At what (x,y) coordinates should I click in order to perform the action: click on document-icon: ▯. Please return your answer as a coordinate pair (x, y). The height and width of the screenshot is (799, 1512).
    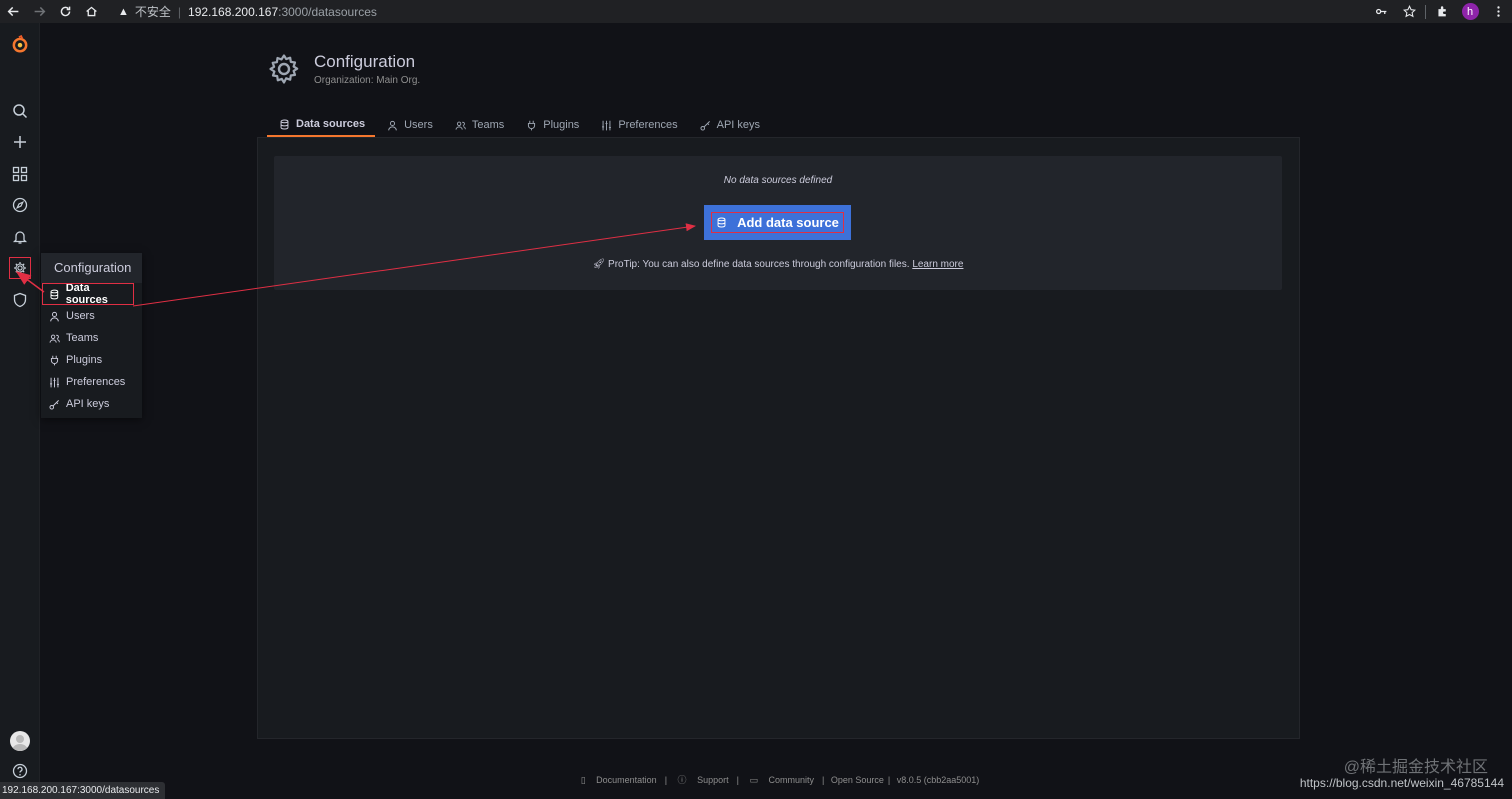
    Looking at the image, I should click on (583, 780).